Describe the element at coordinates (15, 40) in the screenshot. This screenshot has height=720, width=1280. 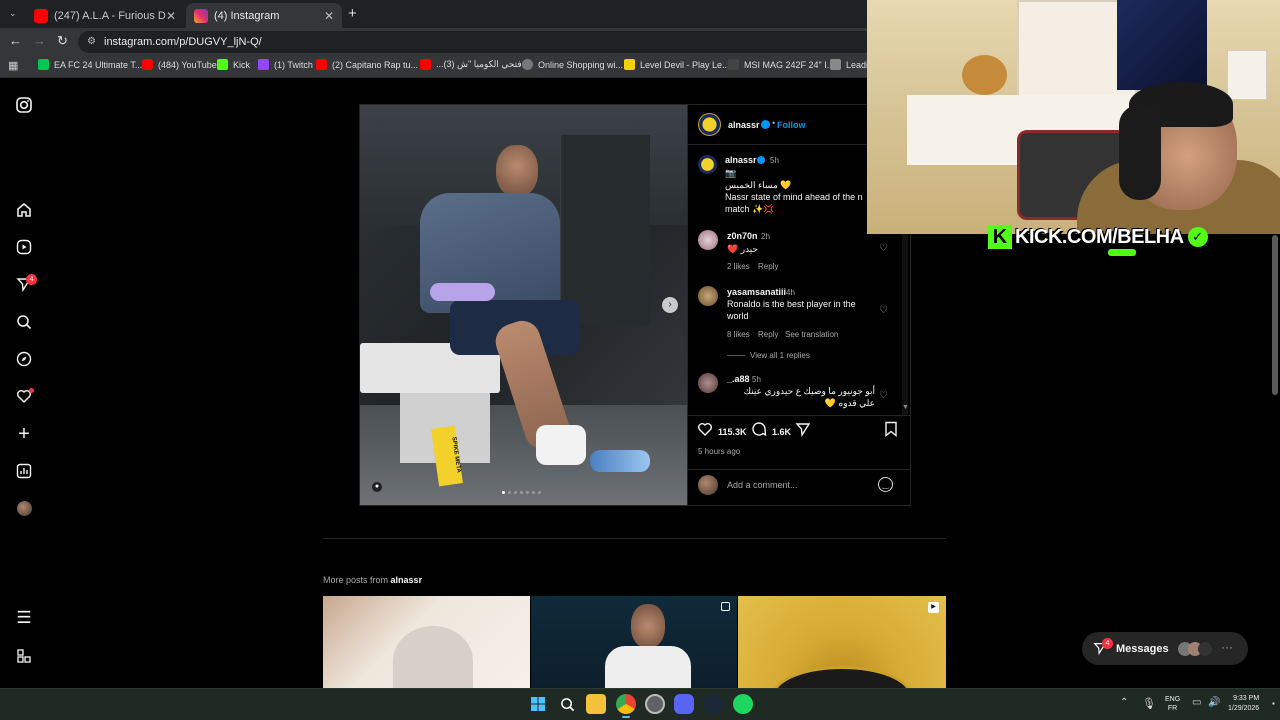
I see `back-arrow-icon: ←` at that location.